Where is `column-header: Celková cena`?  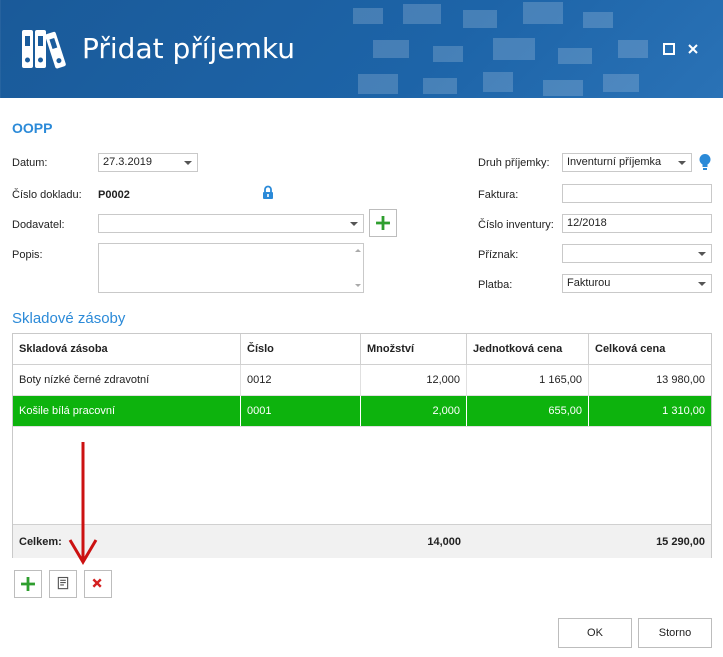 column-header: Celková cena is located at coordinates (650, 349).